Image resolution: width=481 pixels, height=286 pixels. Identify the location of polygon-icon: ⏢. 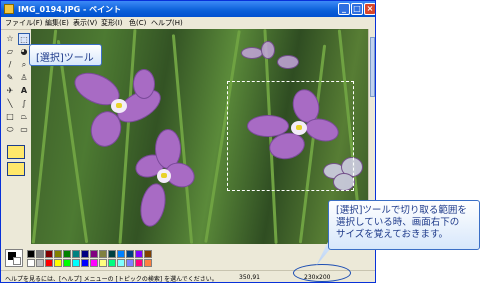
(24, 117).